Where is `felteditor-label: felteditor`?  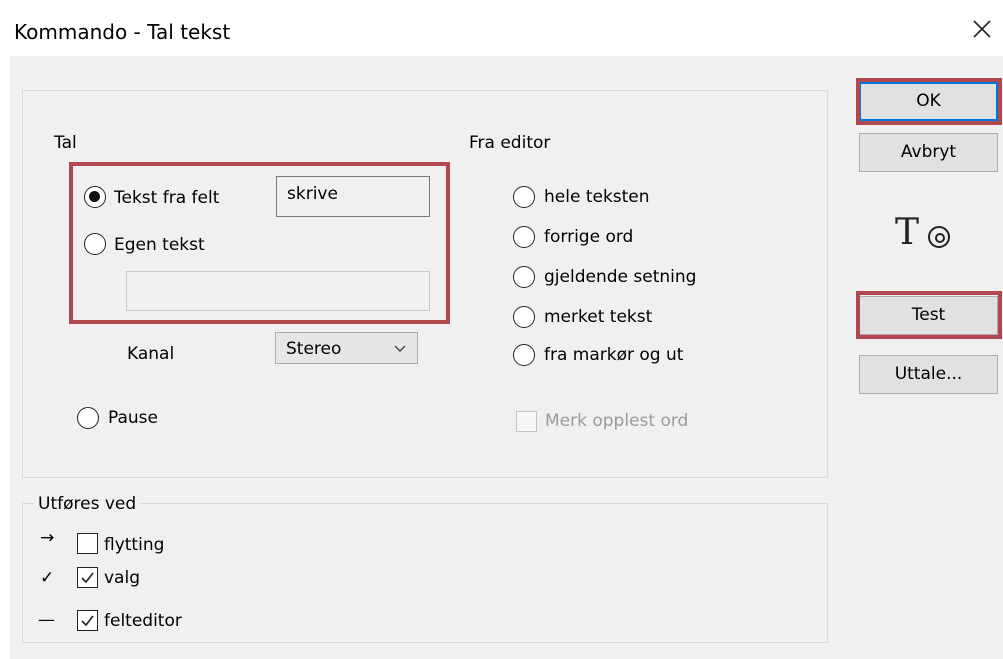 felteditor-label: felteditor is located at coordinates (143, 621).